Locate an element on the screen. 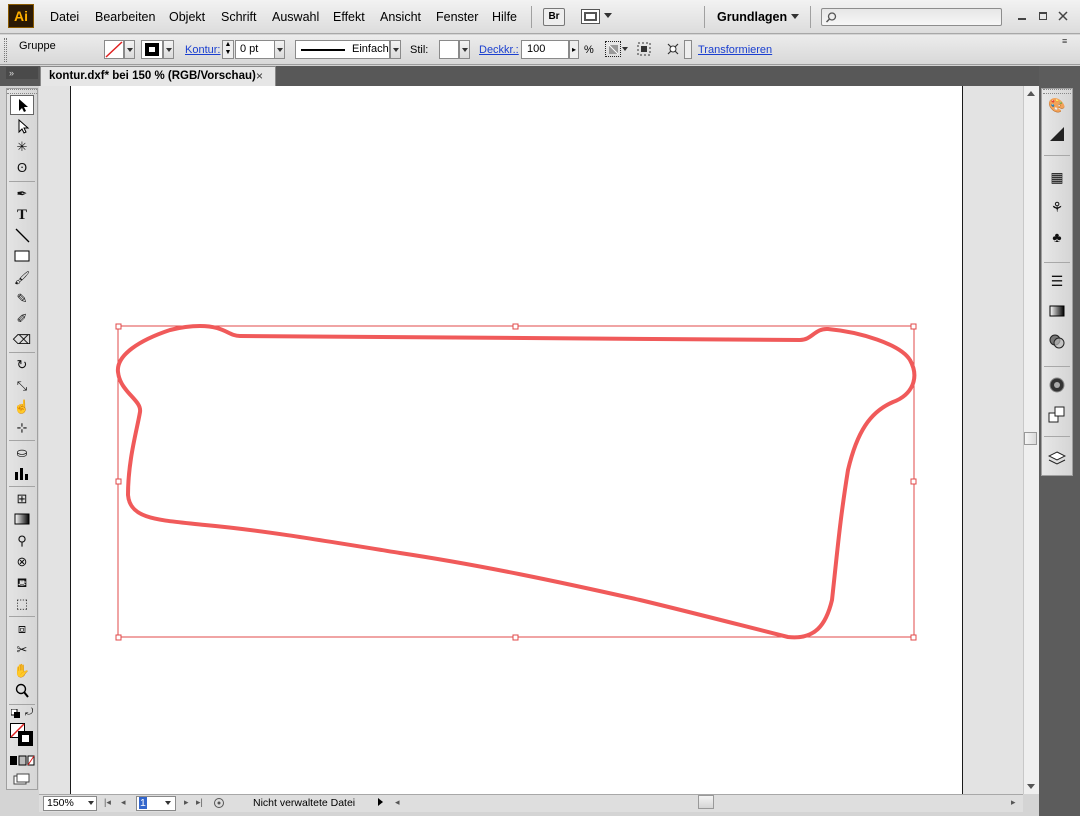 This screenshot has height=816, width=1080. close-button is located at coordinates (1063, 16).